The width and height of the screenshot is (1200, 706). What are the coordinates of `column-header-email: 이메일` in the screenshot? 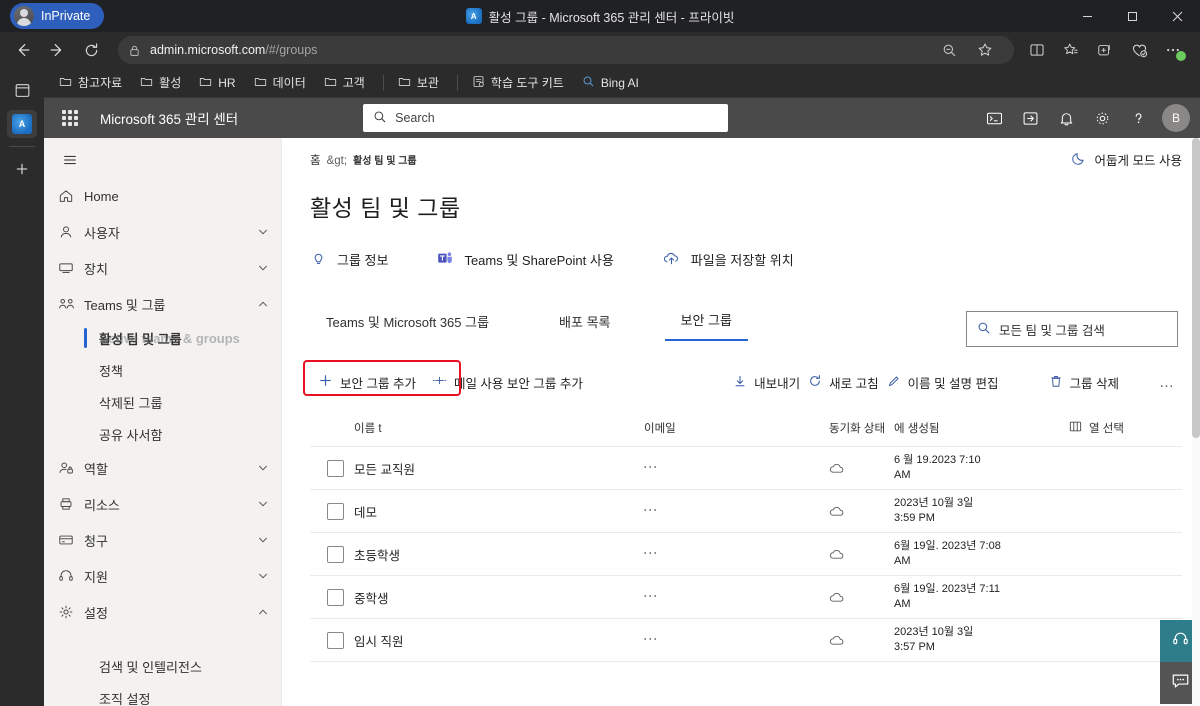 It's located at (736, 428).